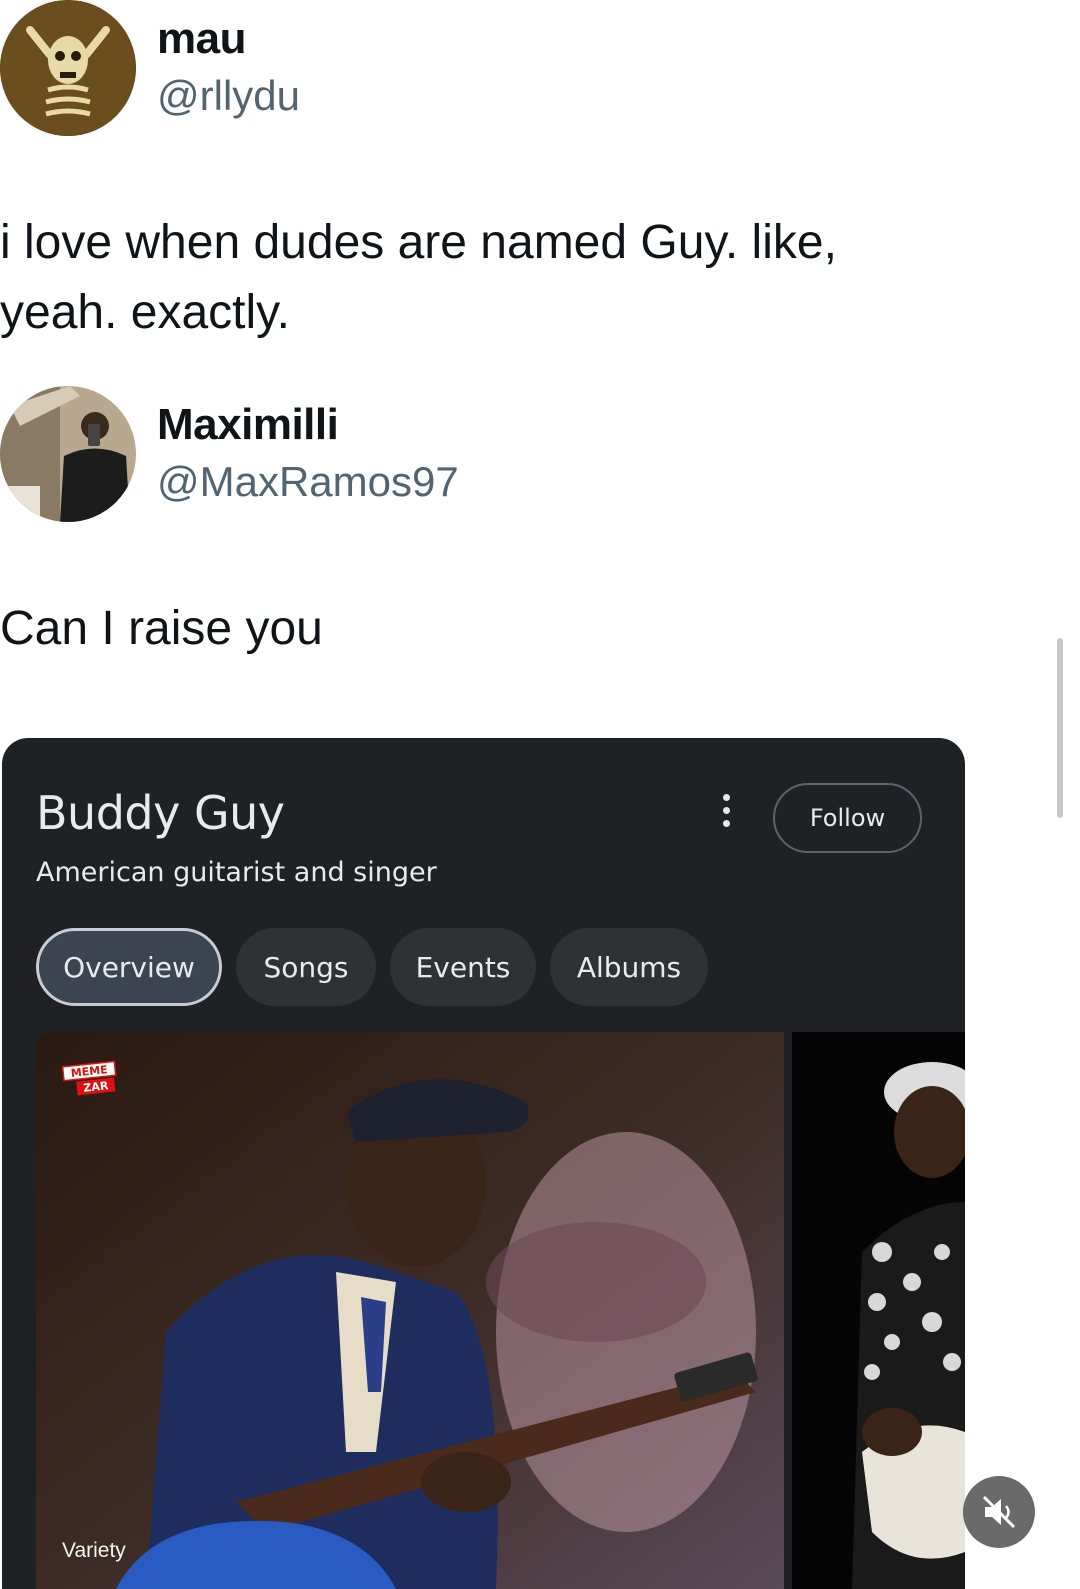  What do you see at coordinates (94, 1550) in the screenshot?
I see `photo-credit: Variety` at bounding box center [94, 1550].